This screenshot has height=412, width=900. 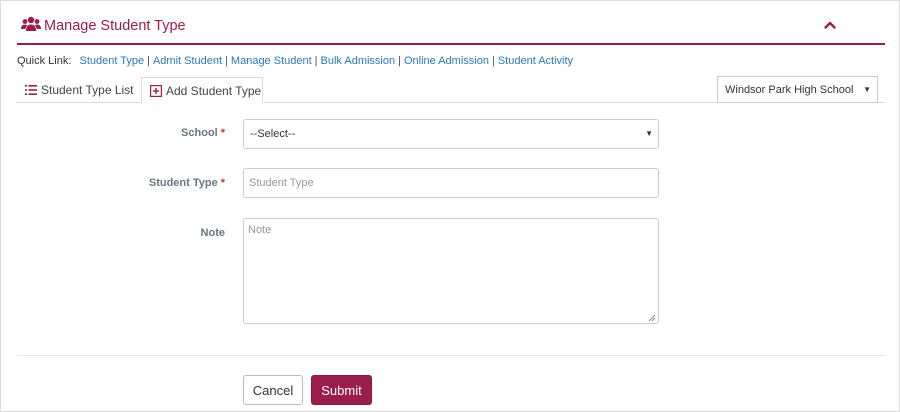 What do you see at coordinates (451, 134) in the screenshot?
I see `school-select: --Select-- ▼` at bounding box center [451, 134].